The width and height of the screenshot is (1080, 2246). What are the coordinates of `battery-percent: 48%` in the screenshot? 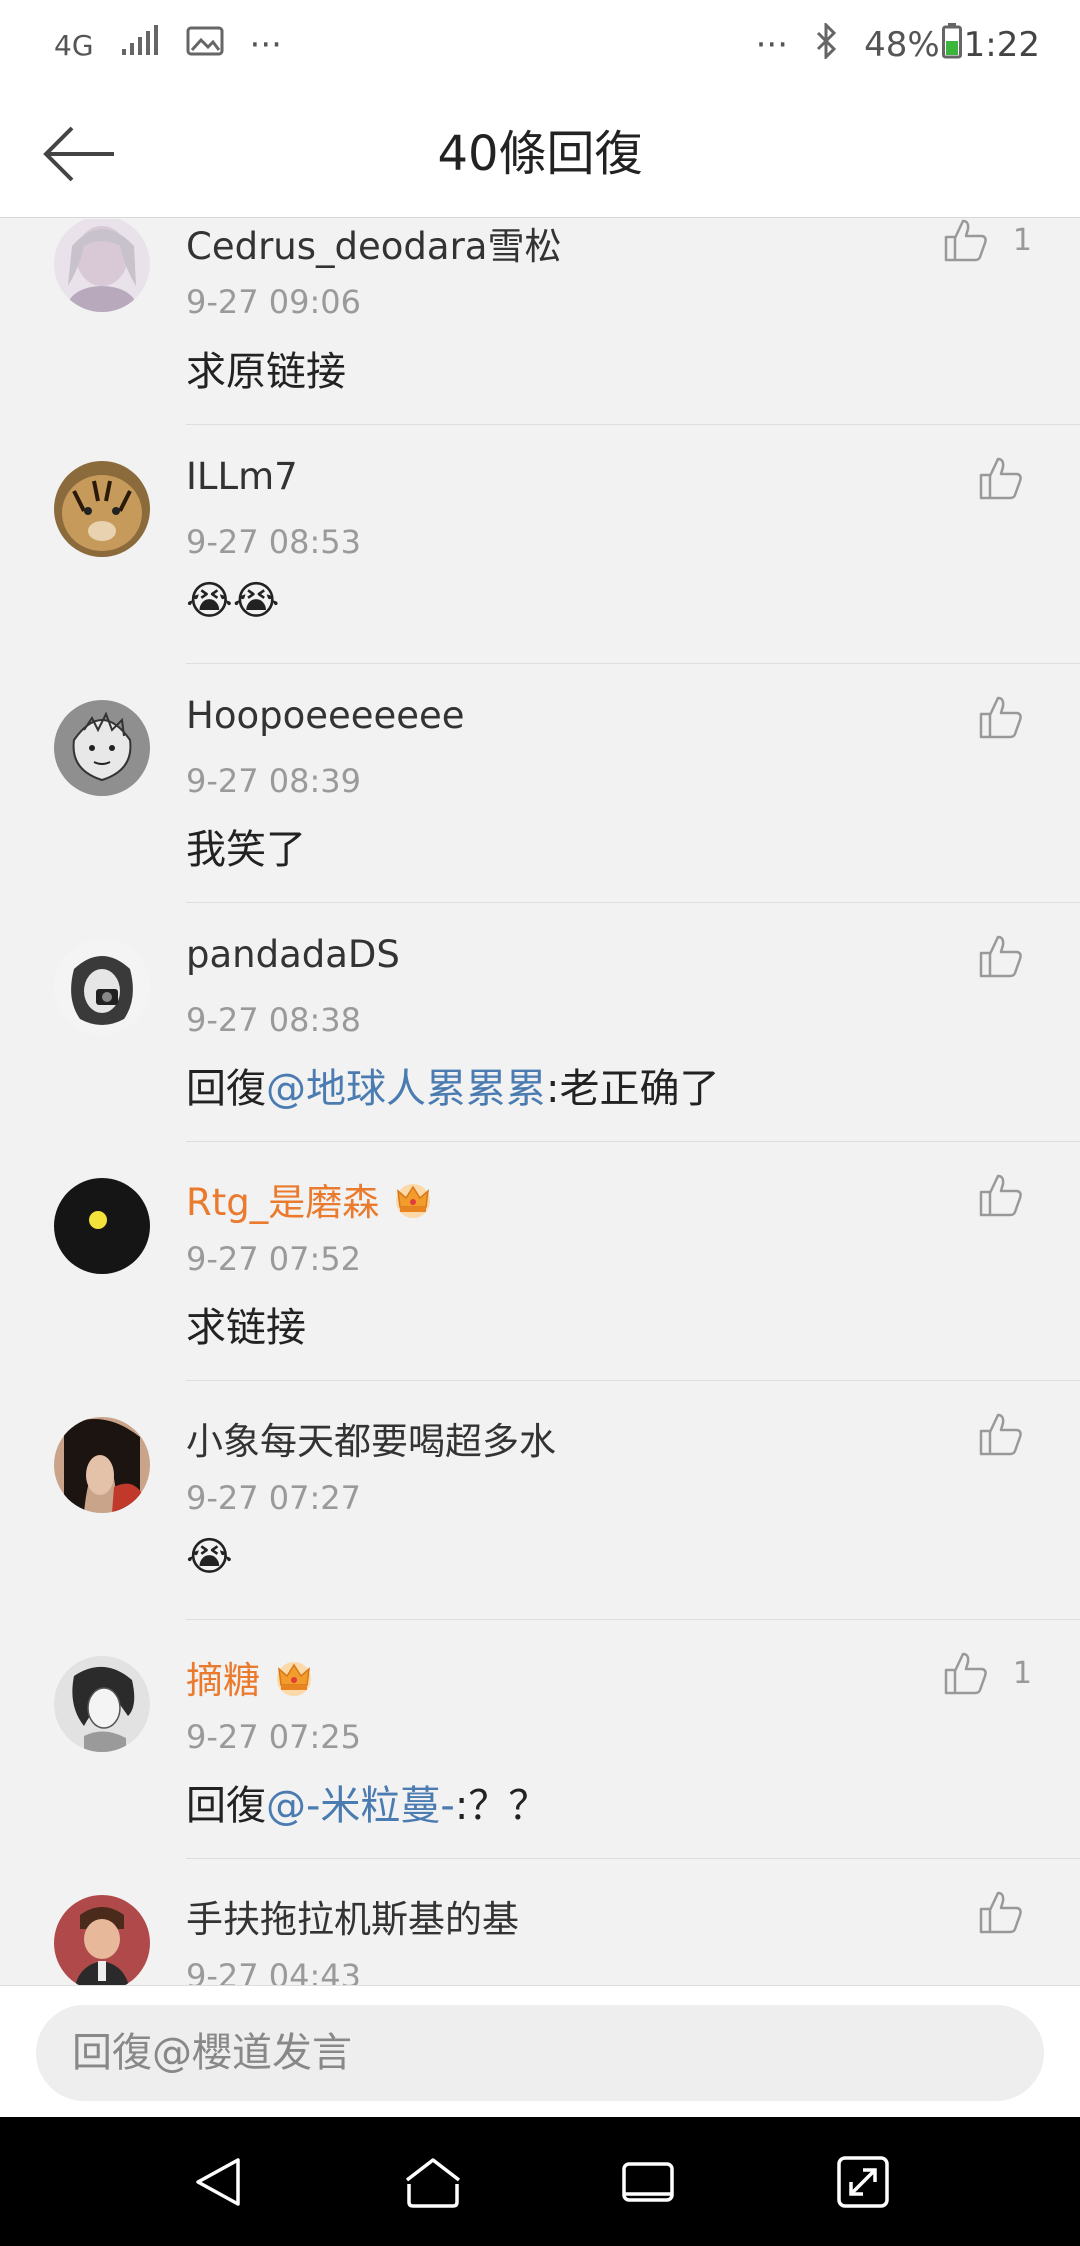 It's located at (902, 45).